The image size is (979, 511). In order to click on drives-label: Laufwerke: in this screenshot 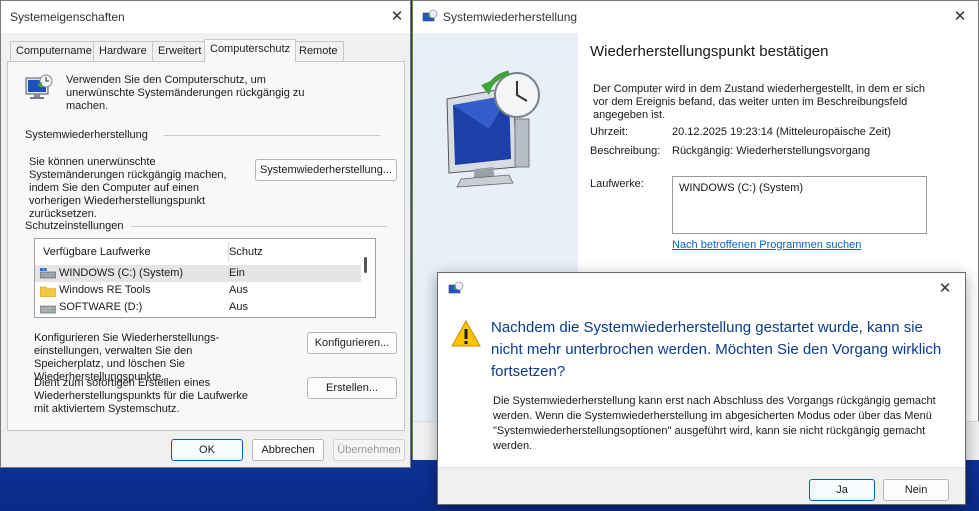, I will do `click(617, 184)`.